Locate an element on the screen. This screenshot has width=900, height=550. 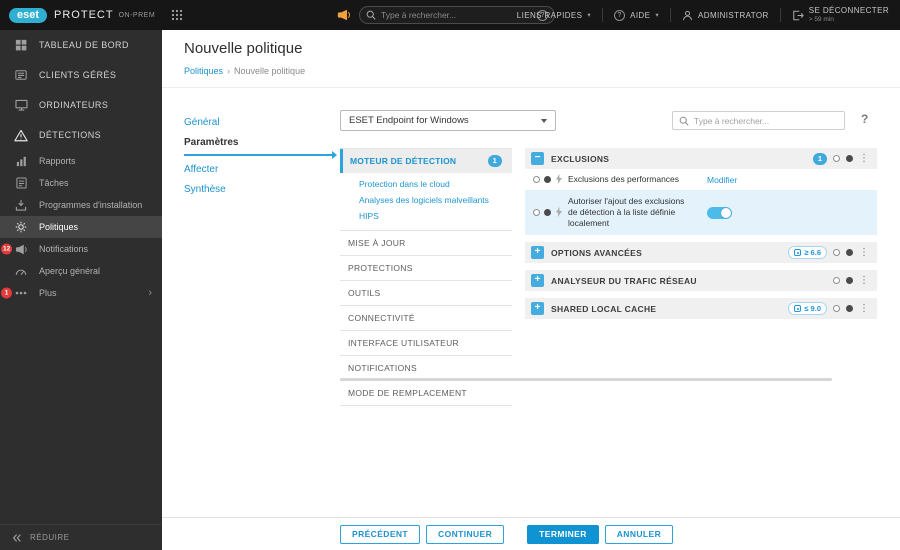
user-menu: ADMINISTRATOR is located at coordinates (725, 15).